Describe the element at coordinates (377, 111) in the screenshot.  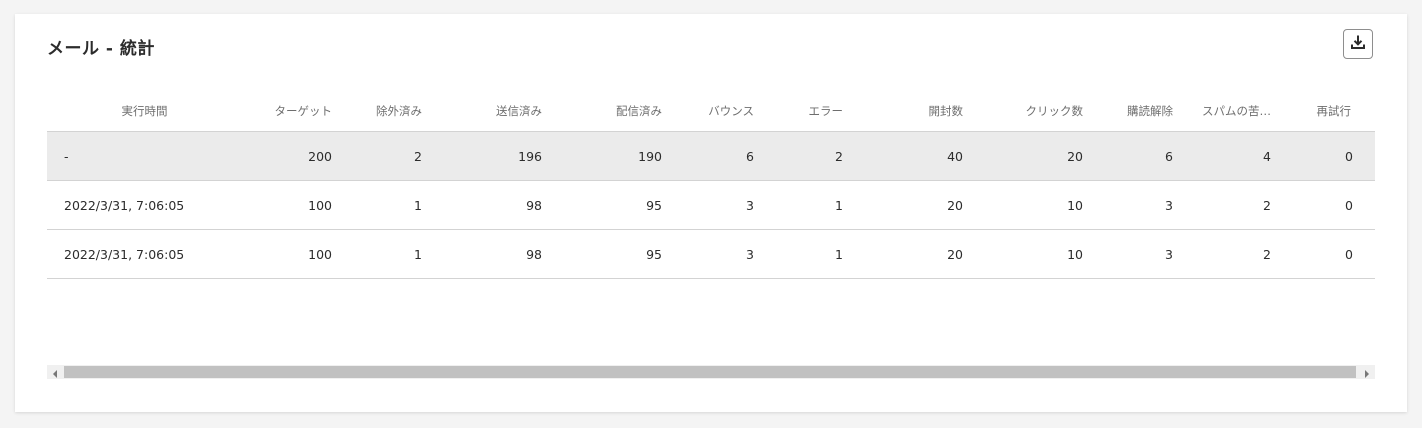
I see `column-header-excluded: 除外済み` at that location.